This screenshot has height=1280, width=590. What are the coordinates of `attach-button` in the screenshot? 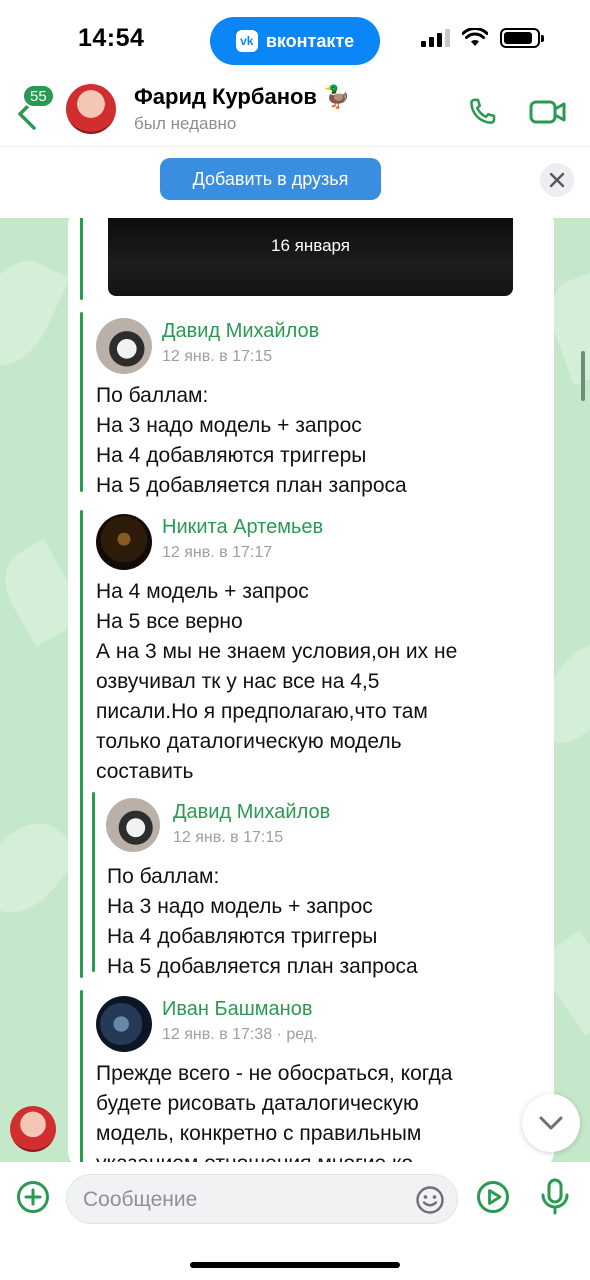 It's located at (33, 1197).